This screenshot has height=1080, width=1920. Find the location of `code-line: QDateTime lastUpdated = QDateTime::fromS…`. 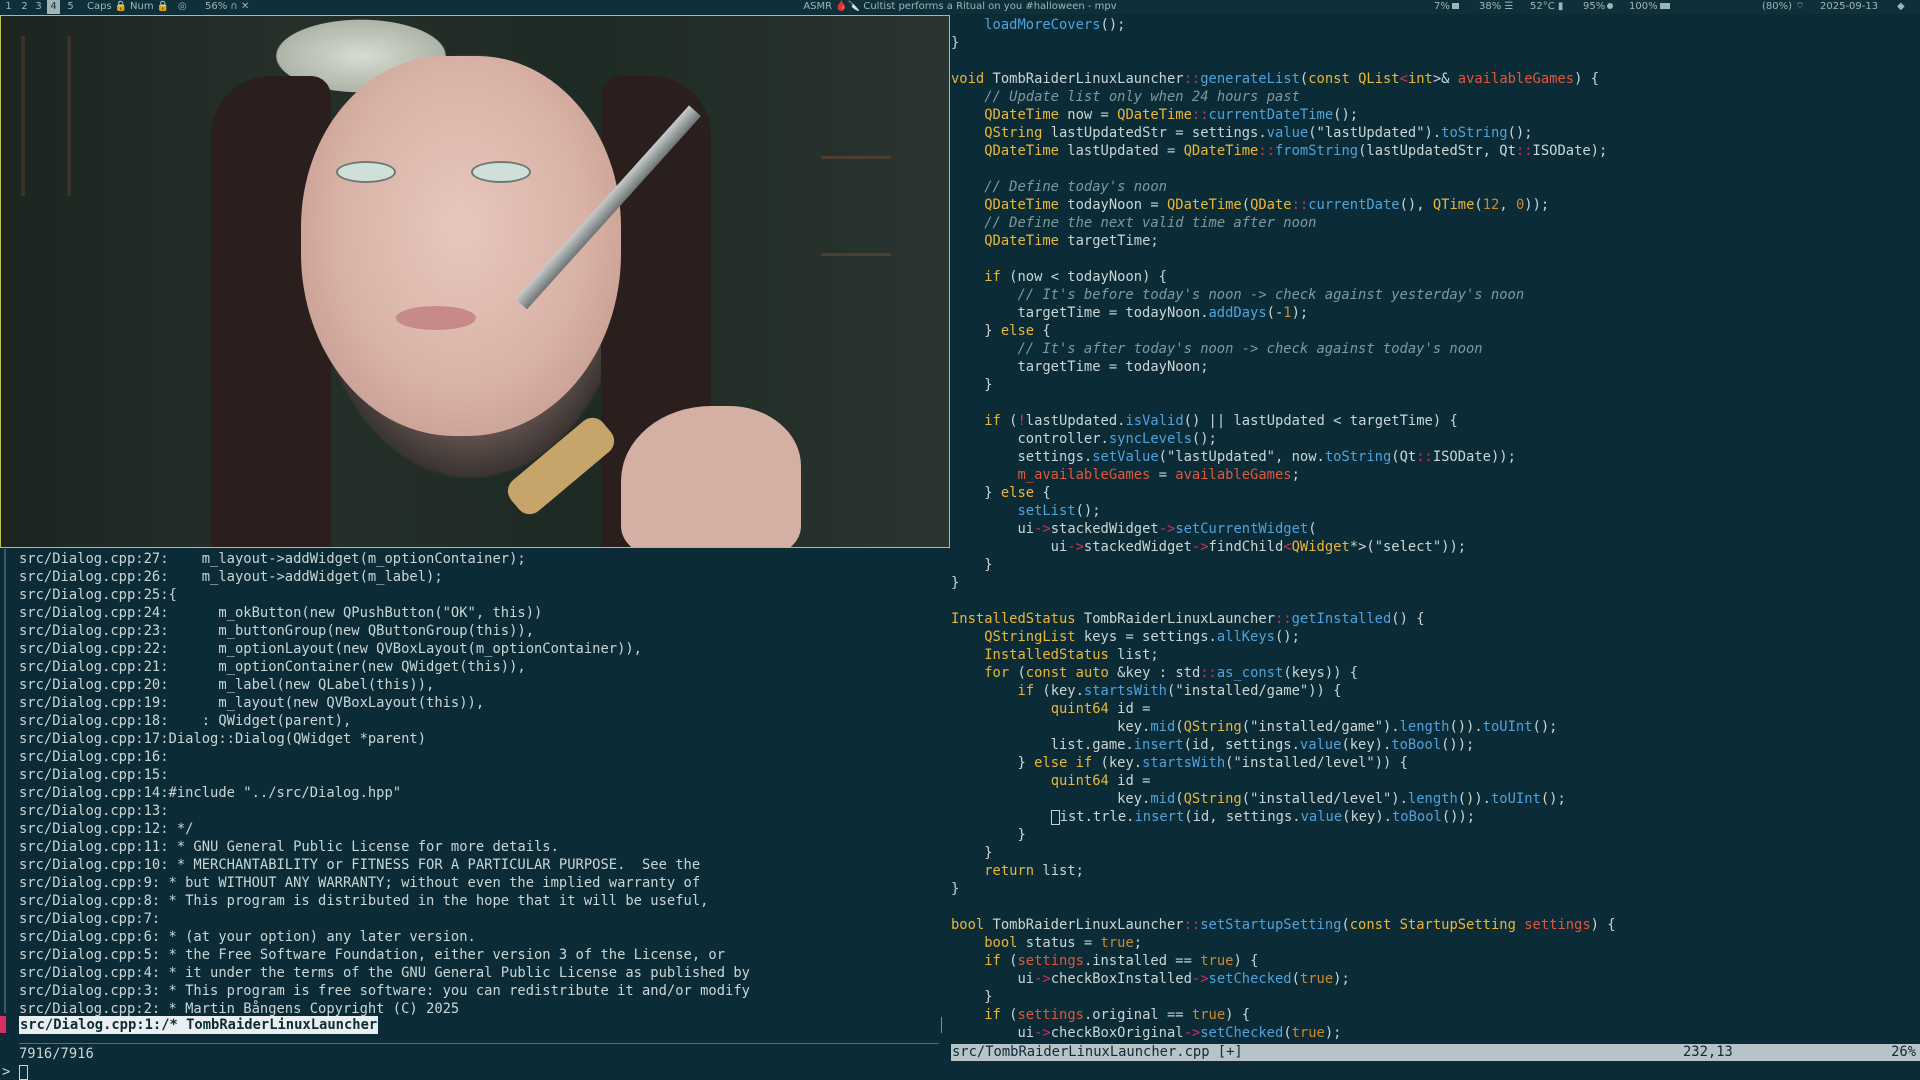

code-line: QDateTime lastUpdated = QDateTime::fromS… is located at coordinates (1279, 151).